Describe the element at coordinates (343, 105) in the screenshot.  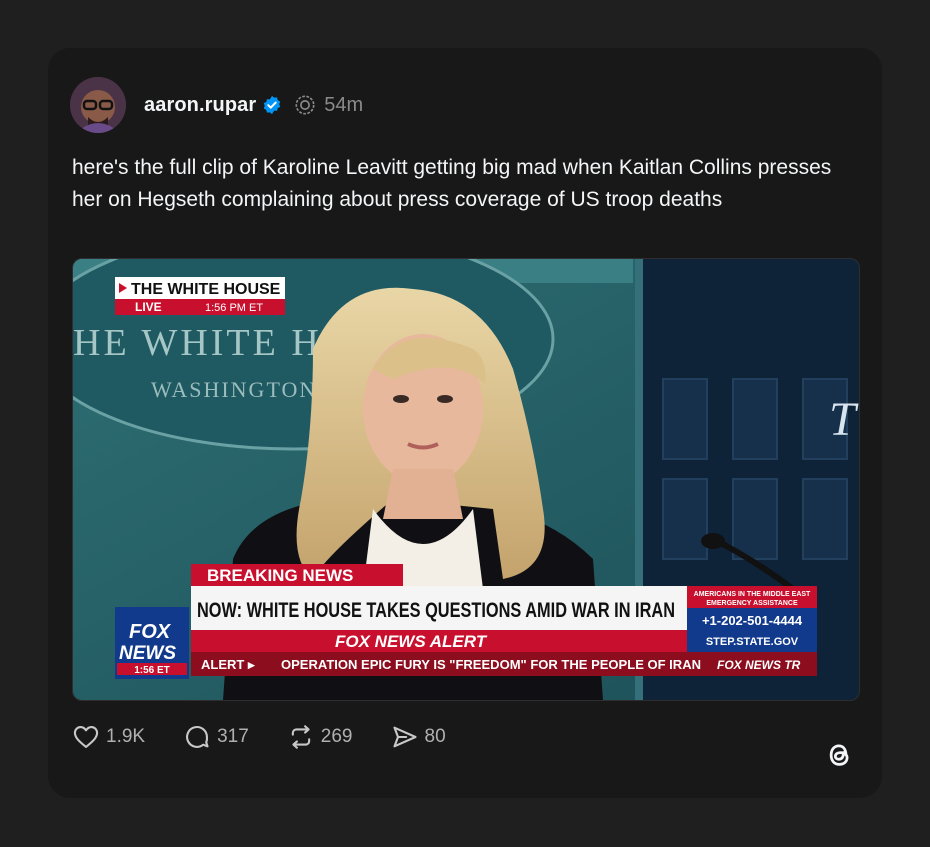
I see `post-time: 54m` at that location.